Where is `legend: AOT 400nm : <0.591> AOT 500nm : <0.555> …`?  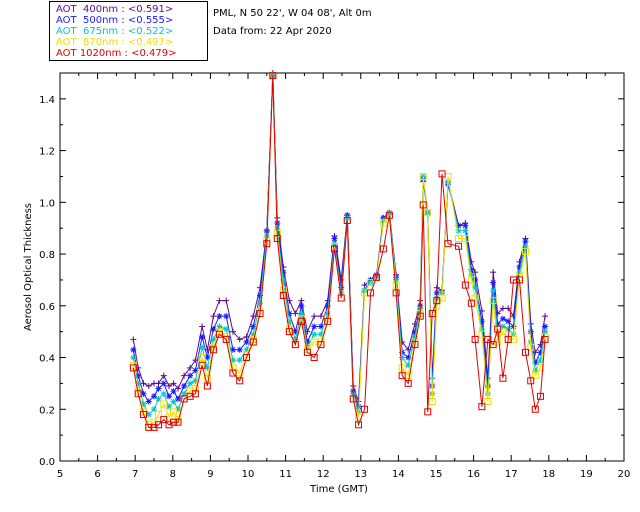
legend: AOT 400nm : <0.591> AOT 500nm : <0.555> … is located at coordinates (128, 31).